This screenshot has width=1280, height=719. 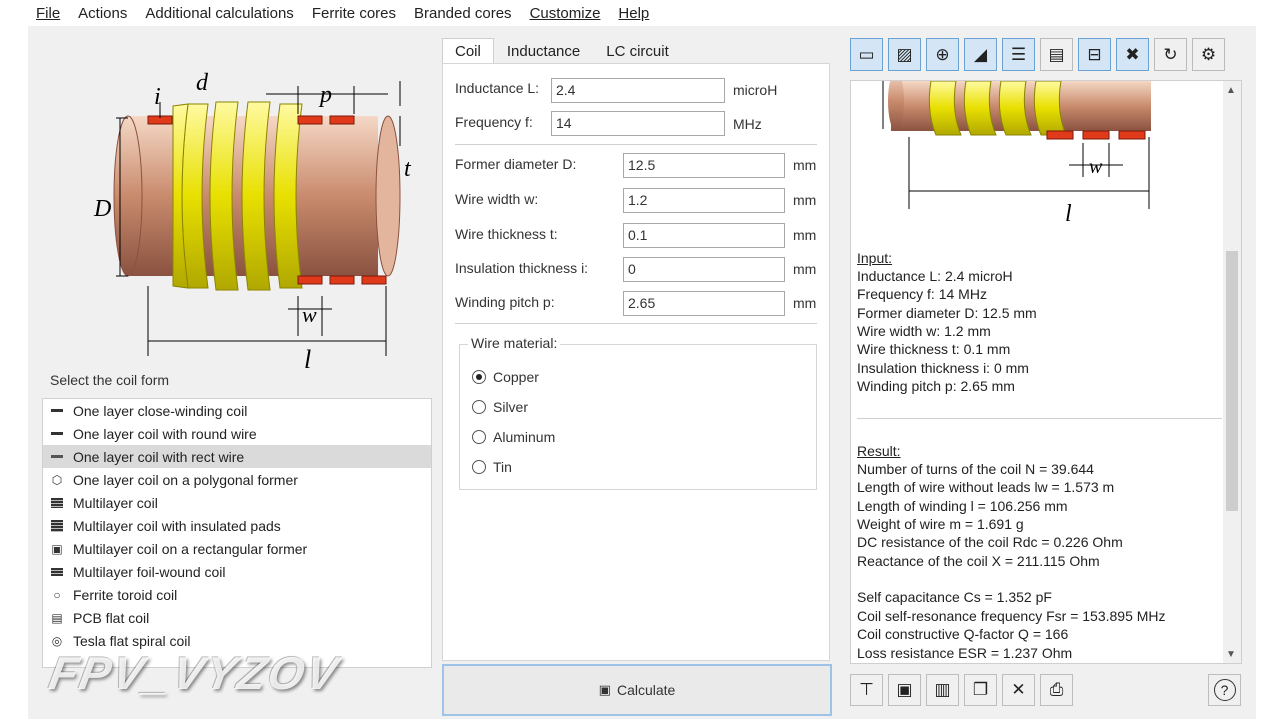 What do you see at coordinates (704, 235) in the screenshot?
I see `wire-thickness-input: 0.1` at bounding box center [704, 235].